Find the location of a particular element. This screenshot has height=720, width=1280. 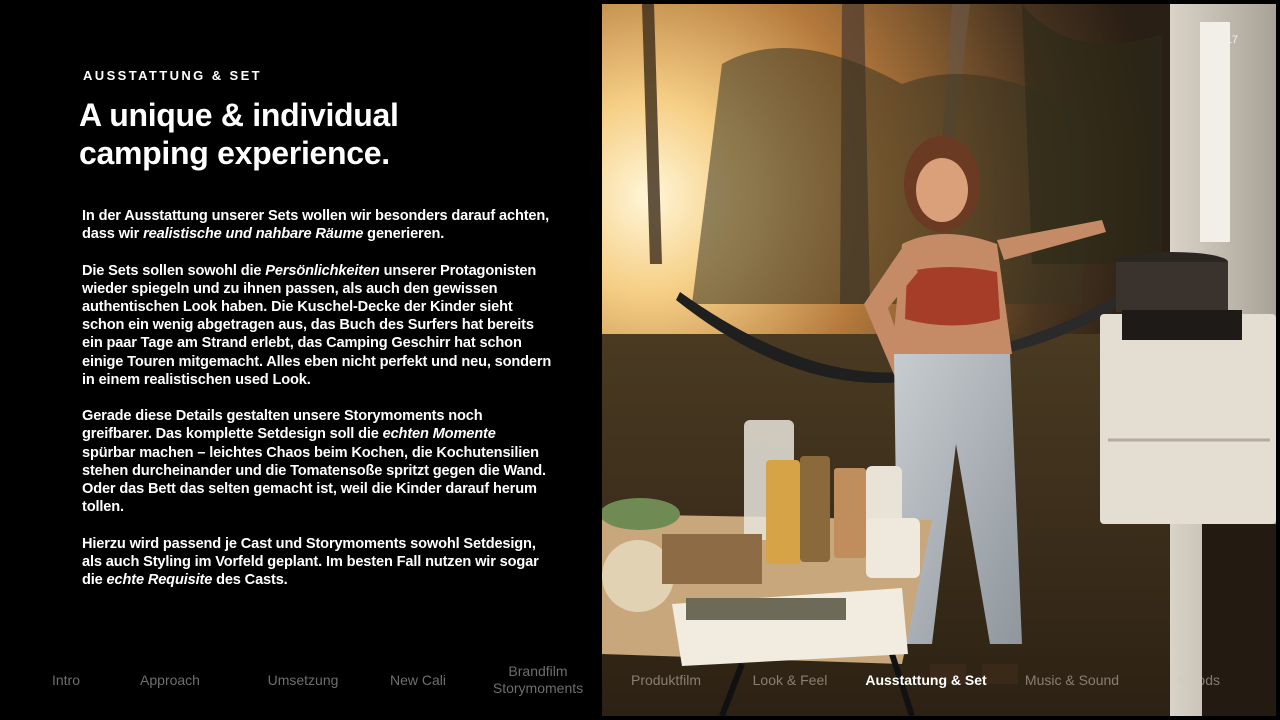

nav-item-brandfilm-storymoments: Brandfilm Storymoments is located at coordinates (538, 680).